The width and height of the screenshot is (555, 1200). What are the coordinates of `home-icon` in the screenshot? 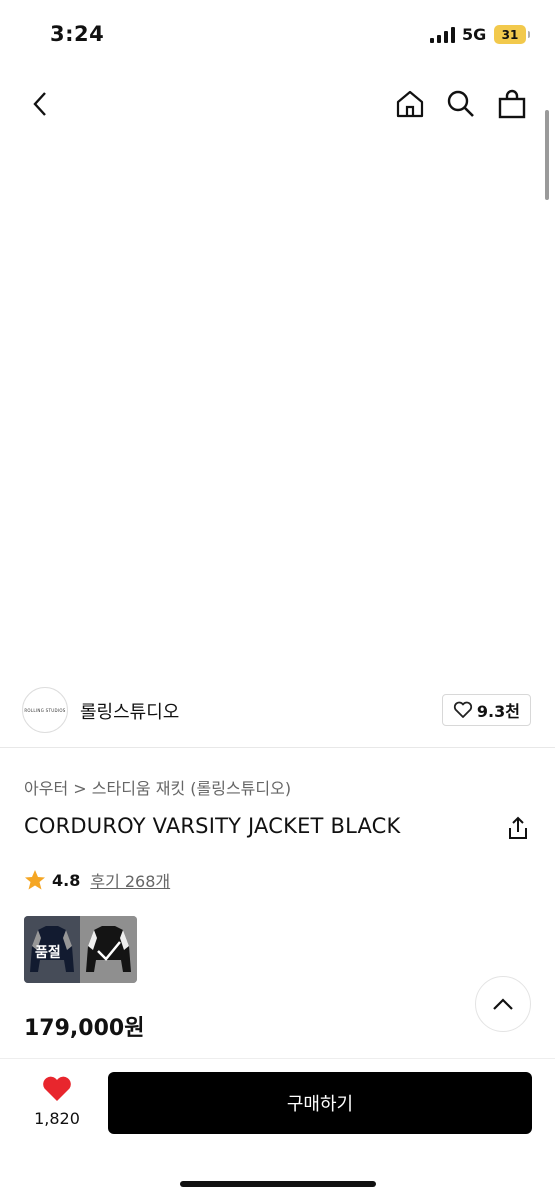 It's located at (410, 104).